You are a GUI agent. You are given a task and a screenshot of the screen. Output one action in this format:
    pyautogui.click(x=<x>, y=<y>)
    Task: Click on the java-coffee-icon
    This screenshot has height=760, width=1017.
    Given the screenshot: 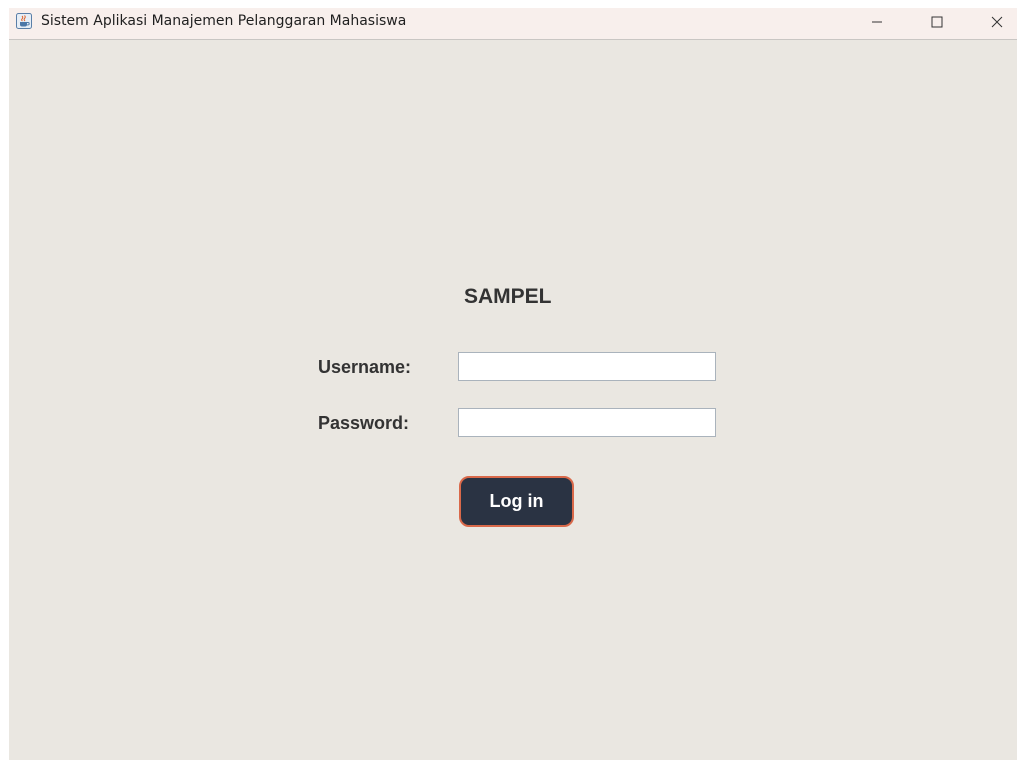 What is the action you would take?
    pyautogui.click(x=24, y=21)
    